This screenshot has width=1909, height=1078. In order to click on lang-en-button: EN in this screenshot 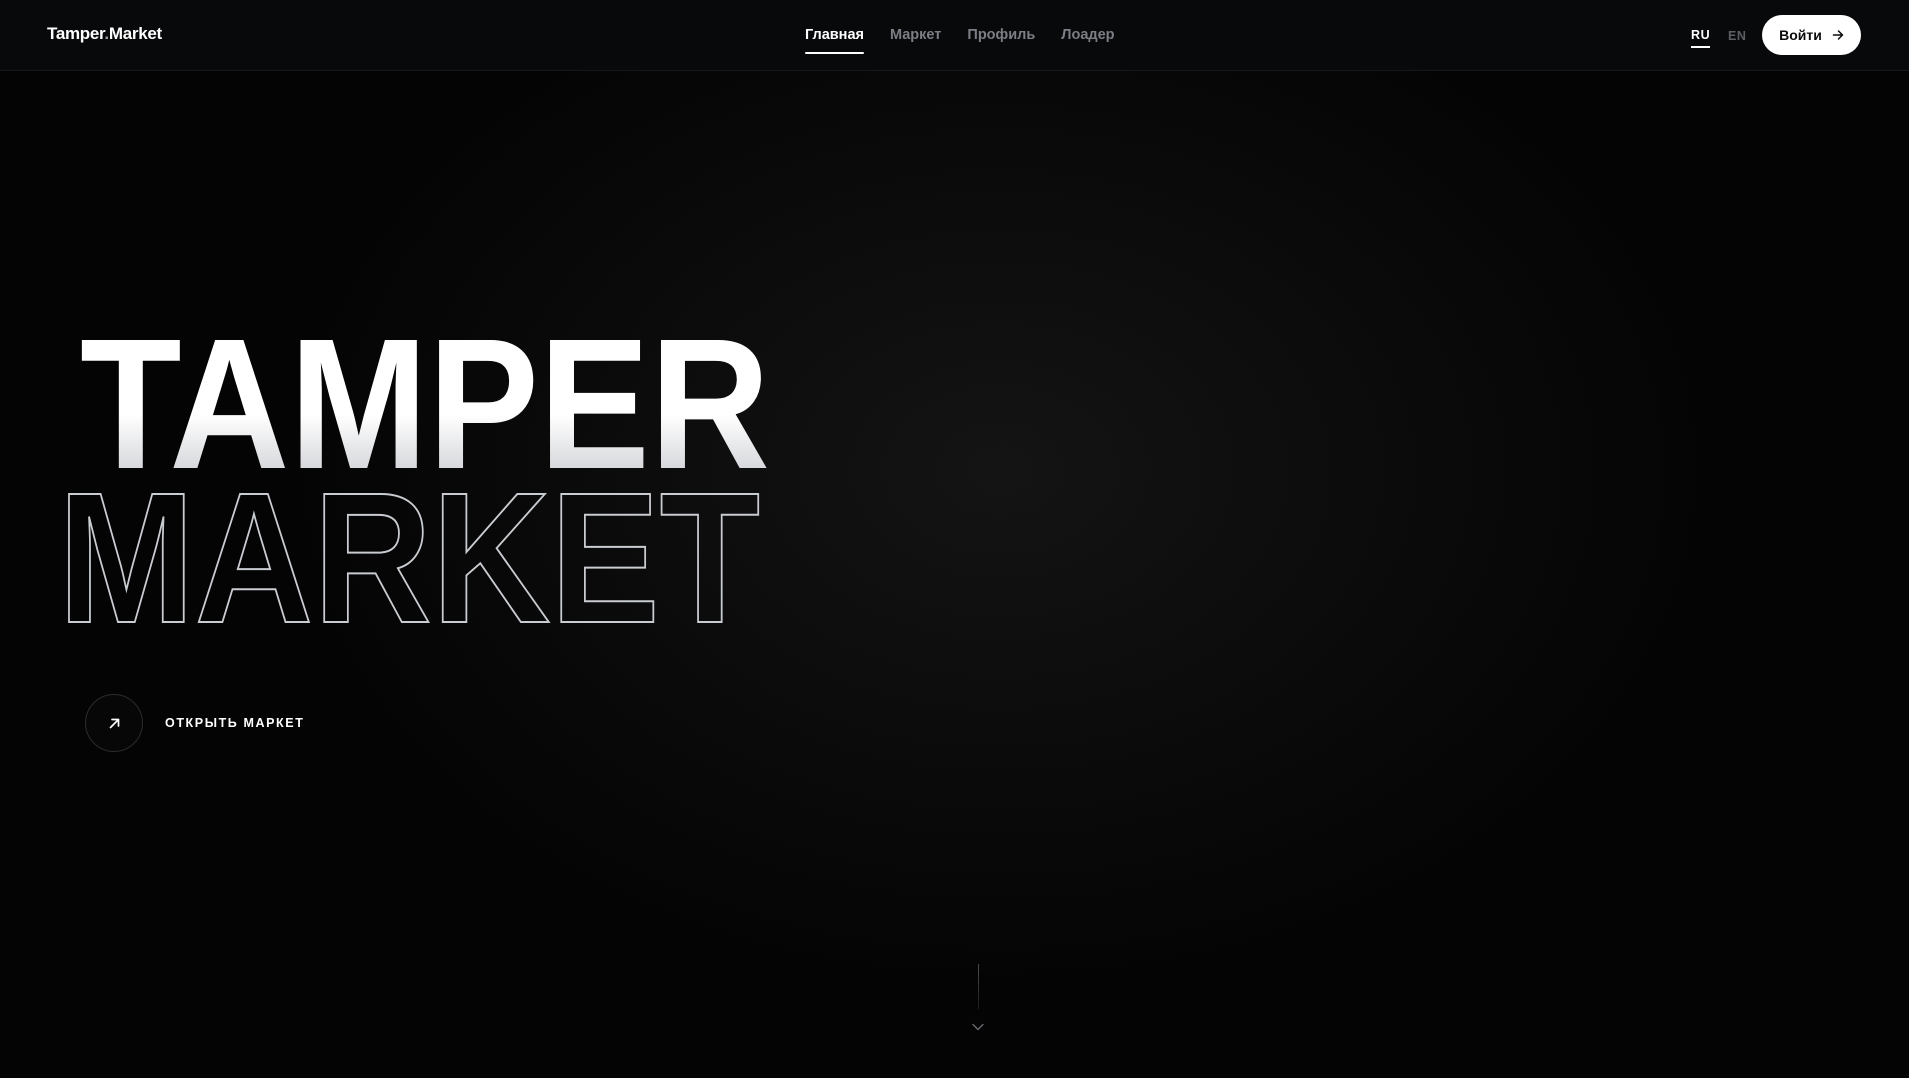, I will do `click(1737, 35)`.